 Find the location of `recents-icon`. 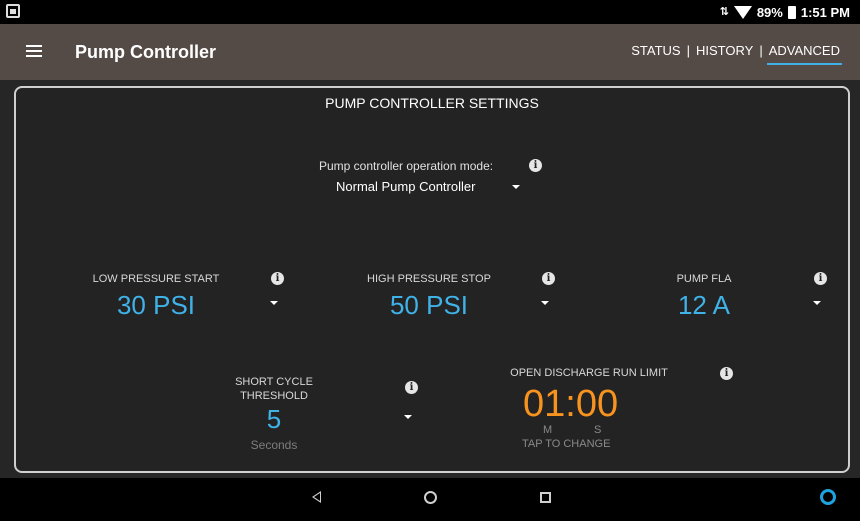

recents-icon is located at coordinates (545, 497).